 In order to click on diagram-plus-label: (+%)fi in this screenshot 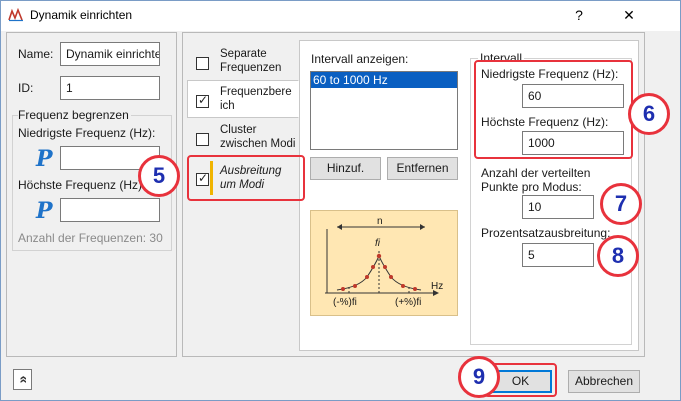, I will do `click(408, 302)`.